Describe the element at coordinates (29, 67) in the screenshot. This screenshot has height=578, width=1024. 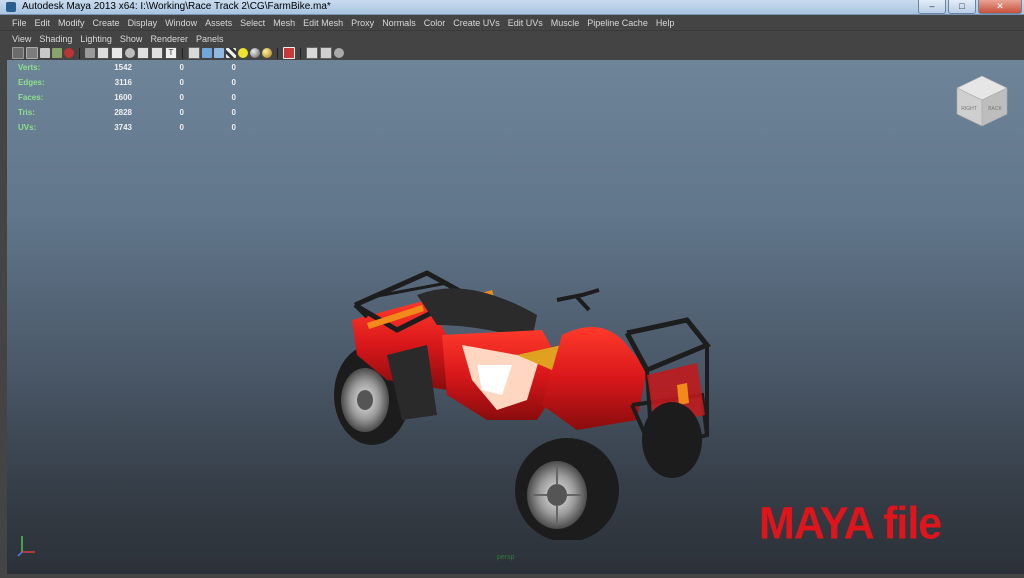
I see `hud-label: Verts:` at that location.